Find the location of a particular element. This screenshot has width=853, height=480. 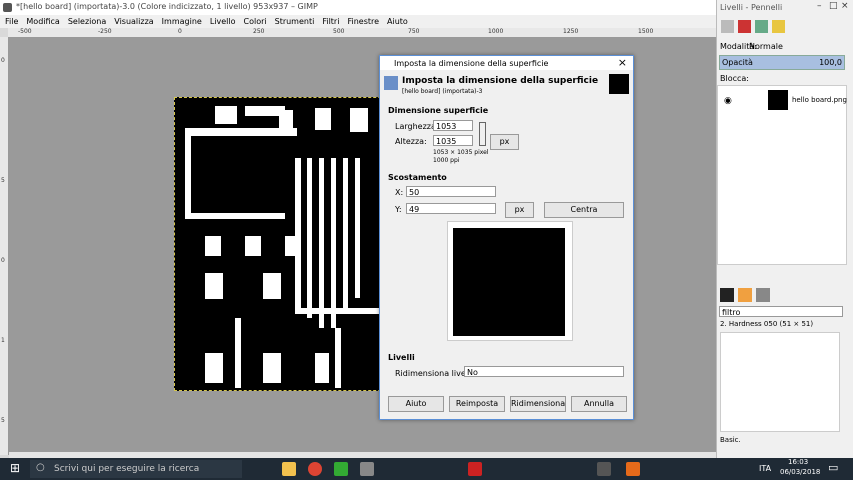

layers-section-title: Livelli is located at coordinates (401, 357).